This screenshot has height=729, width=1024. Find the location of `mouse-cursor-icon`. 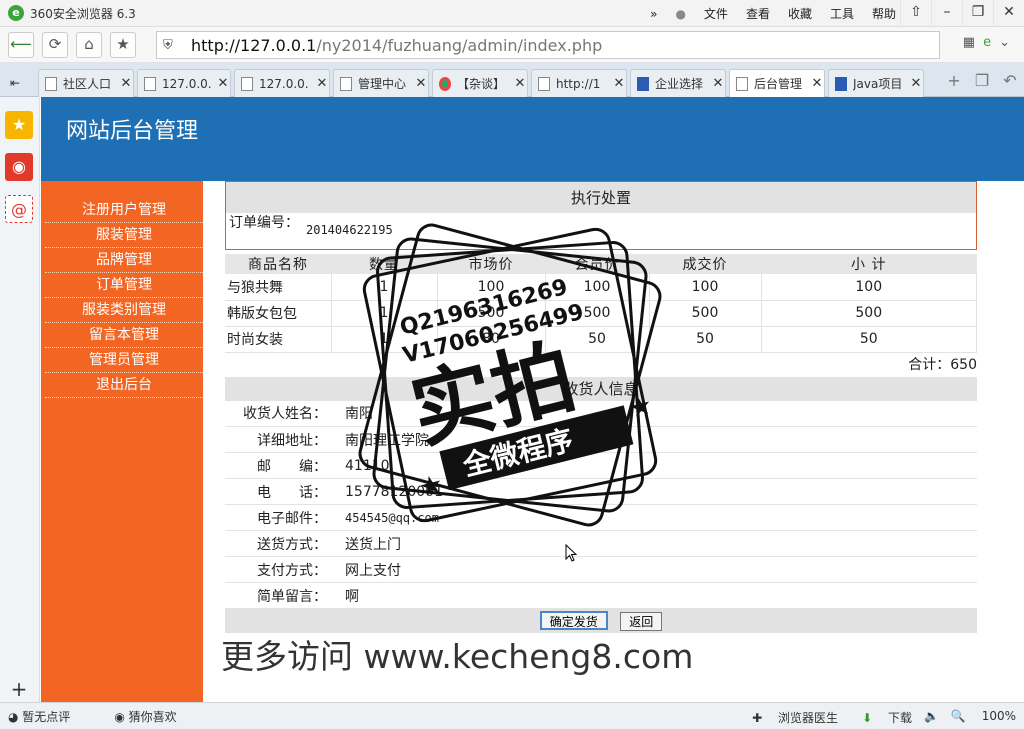

mouse-cursor-icon is located at coordinates (571, 553).